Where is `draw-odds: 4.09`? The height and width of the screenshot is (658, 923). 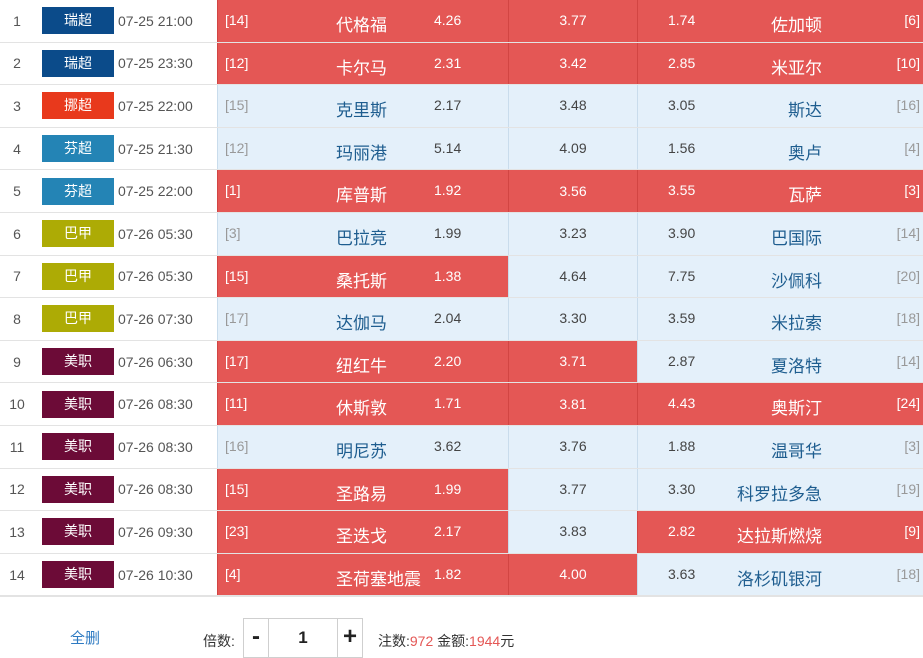
draw-odds: 4.09 is located at coordinates (572, 148).